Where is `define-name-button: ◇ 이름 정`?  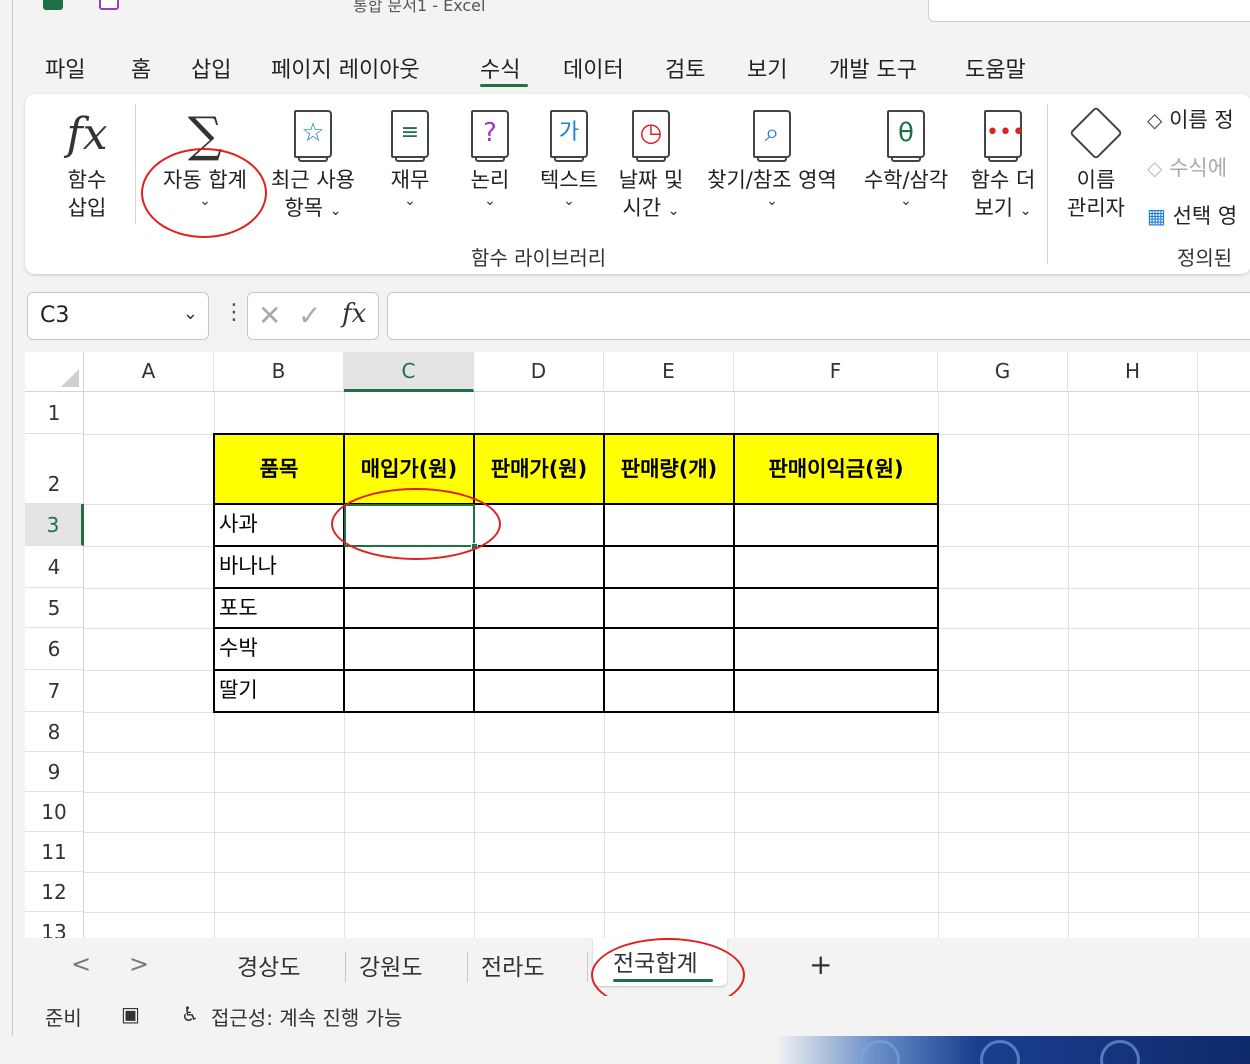 define-name-button: ◇ 이름 정 is located at coordinates (1190, 120).